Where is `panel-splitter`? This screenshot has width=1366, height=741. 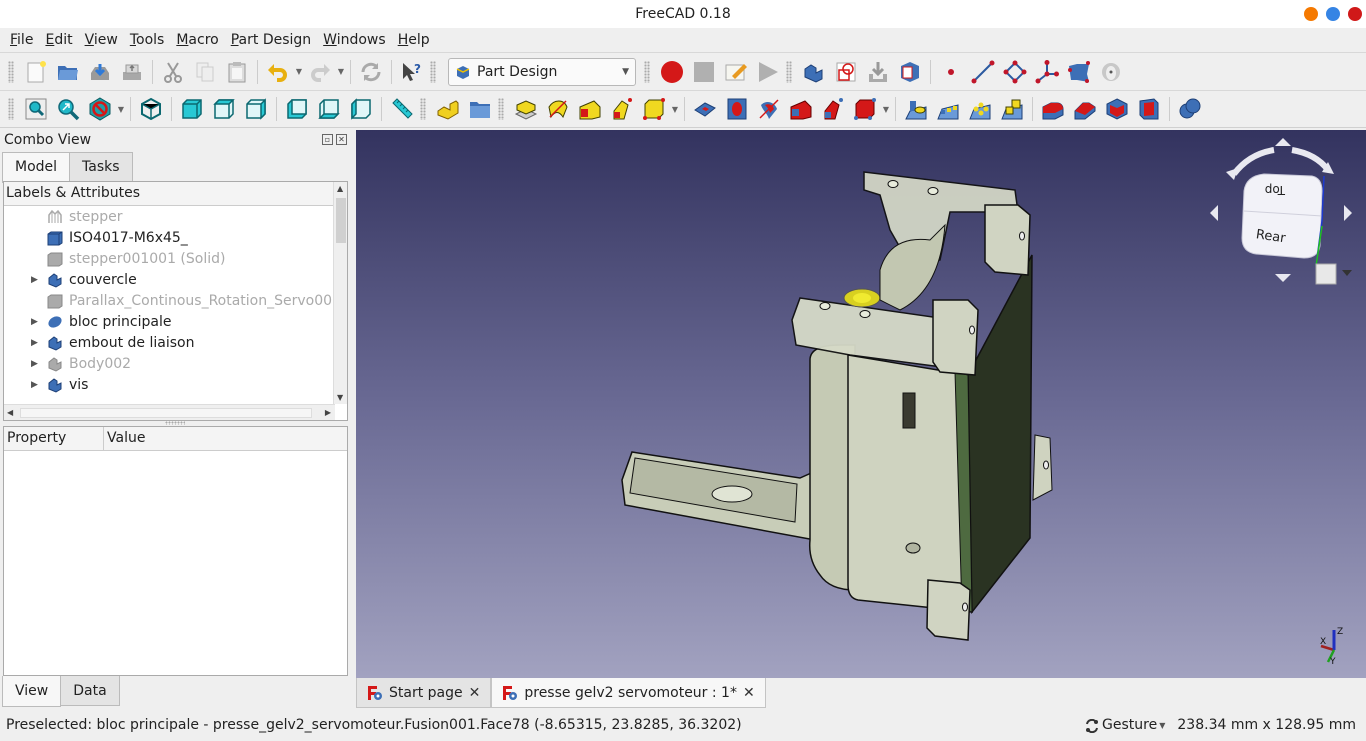 panel-splitter is located at coordinates (175, 423).